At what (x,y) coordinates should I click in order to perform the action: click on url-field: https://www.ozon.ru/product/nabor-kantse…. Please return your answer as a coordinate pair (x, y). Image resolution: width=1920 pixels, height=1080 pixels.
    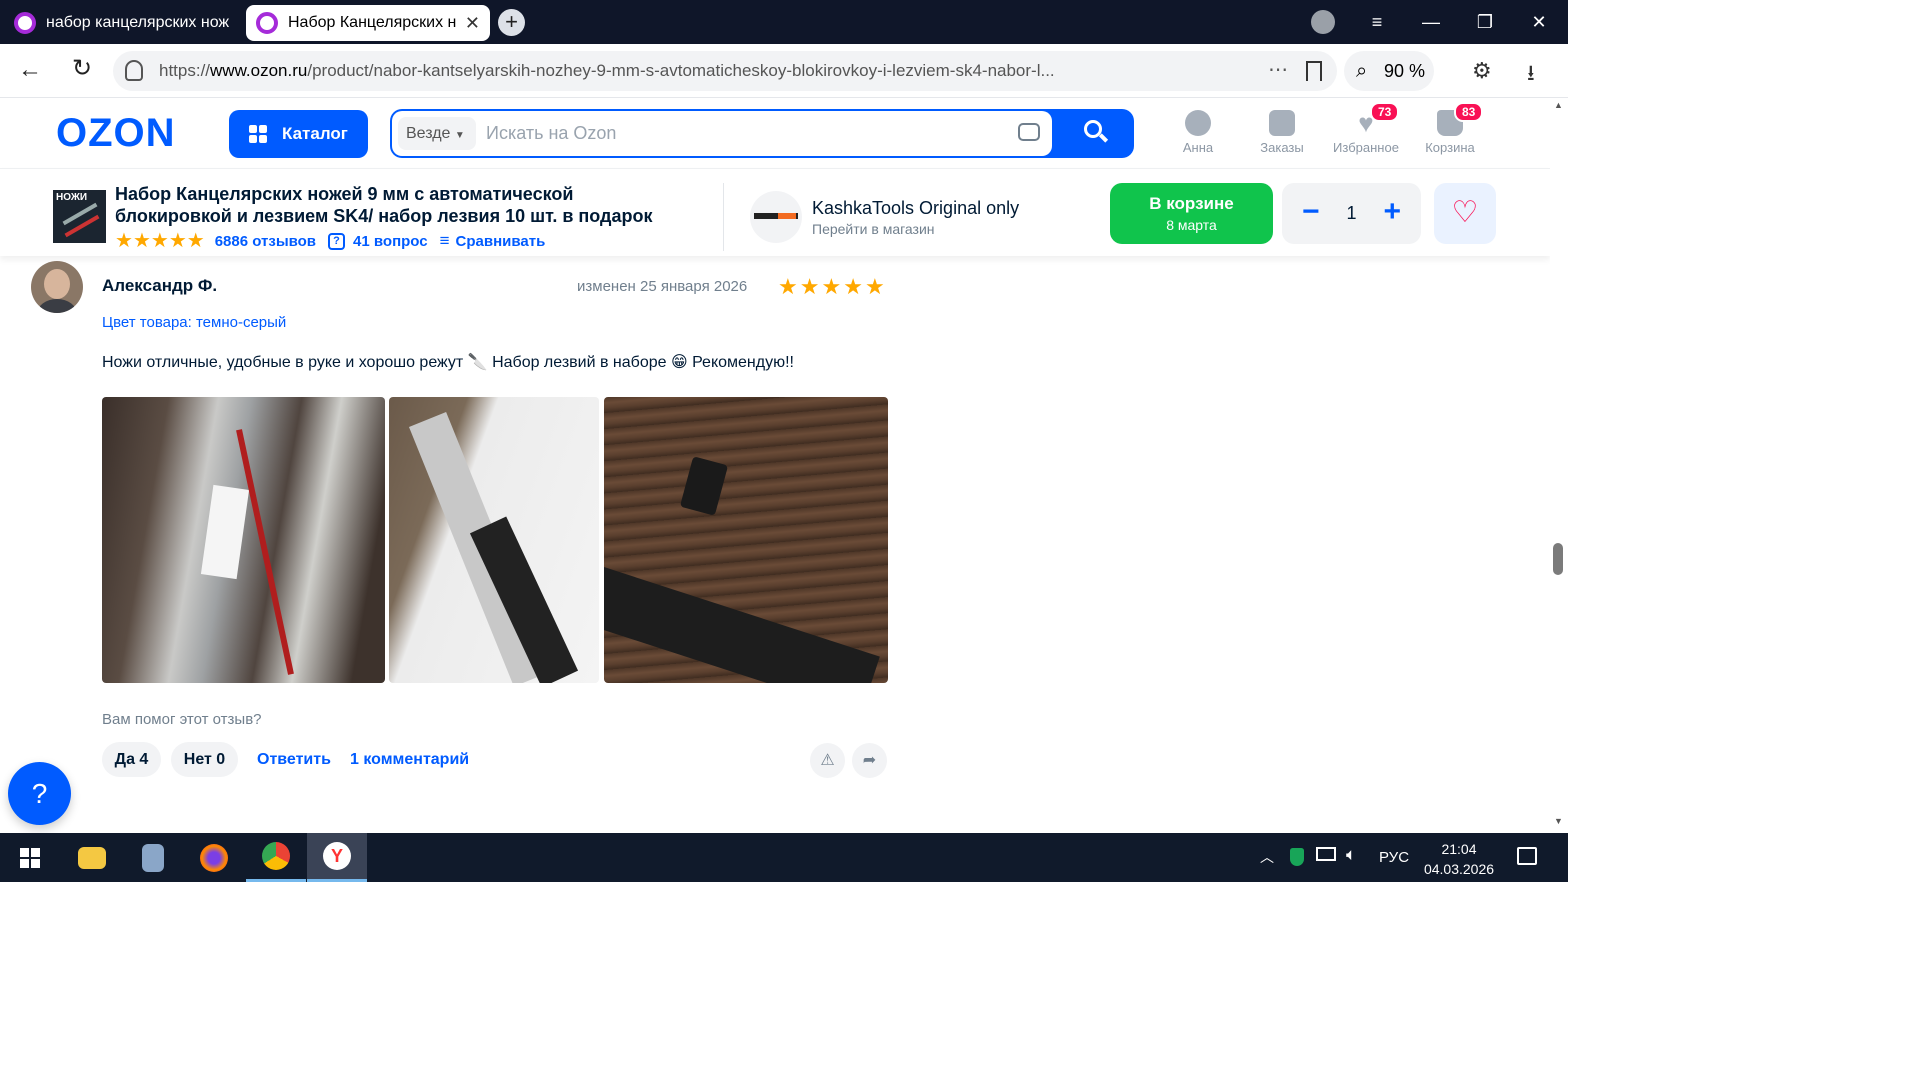
    Looking at the image, I should click on (725, 71).